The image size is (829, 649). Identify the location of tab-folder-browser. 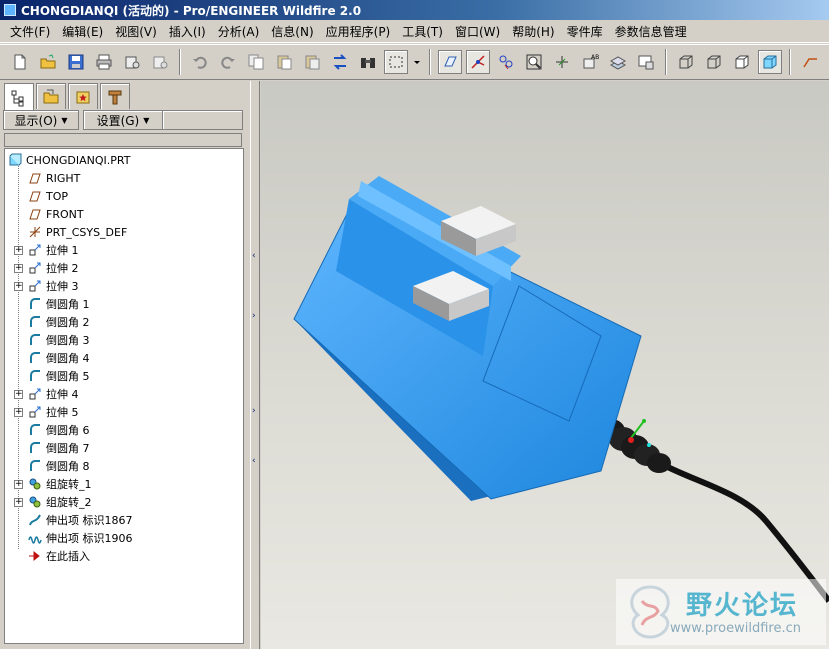
(51, 96).